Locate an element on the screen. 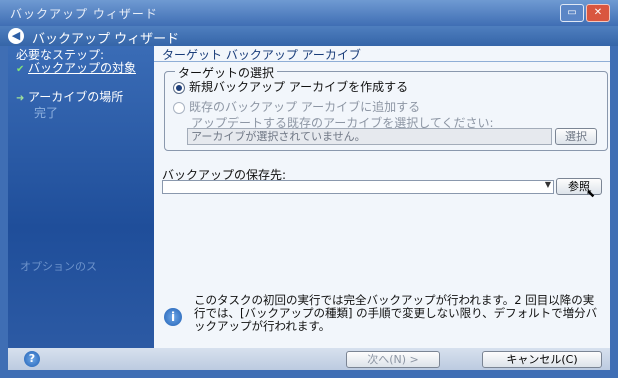 The image size is (618, 378). step-label: バックアップの対象 is located at coordinates (82, 68).